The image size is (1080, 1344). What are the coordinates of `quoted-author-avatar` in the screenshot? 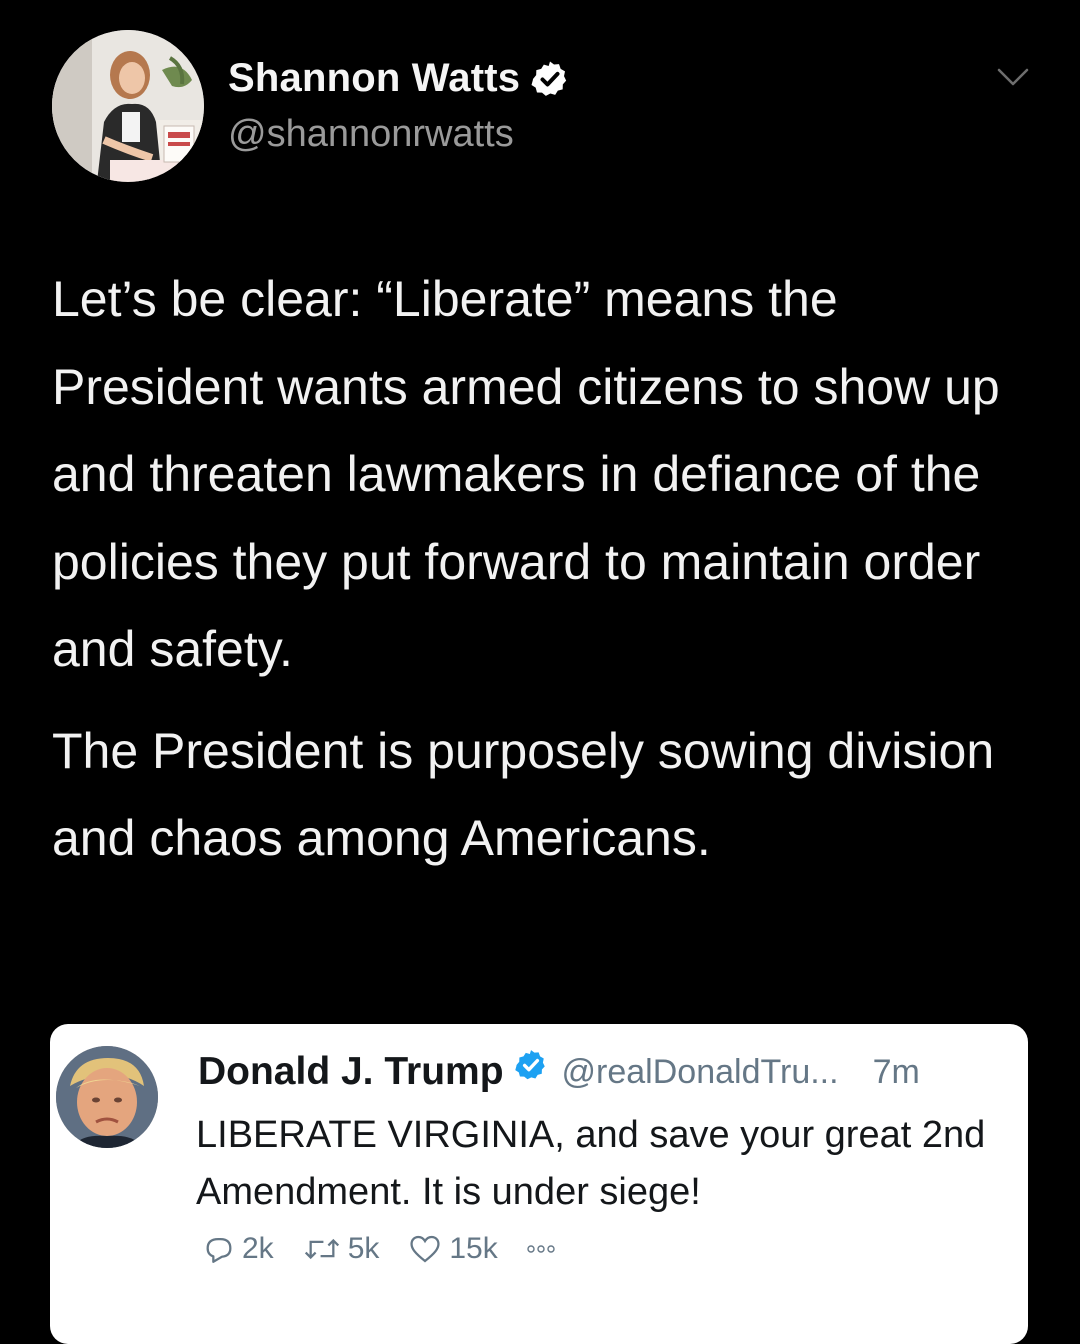 It's located at (107, 1097).